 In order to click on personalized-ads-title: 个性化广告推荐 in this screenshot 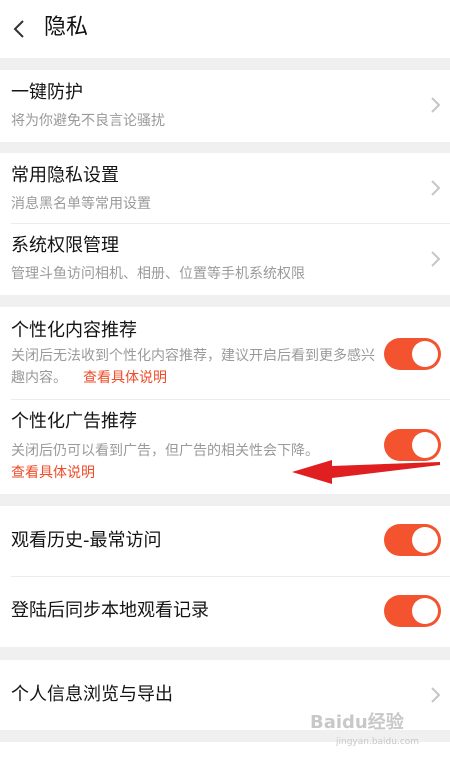, I will do `click(74, 421)`.